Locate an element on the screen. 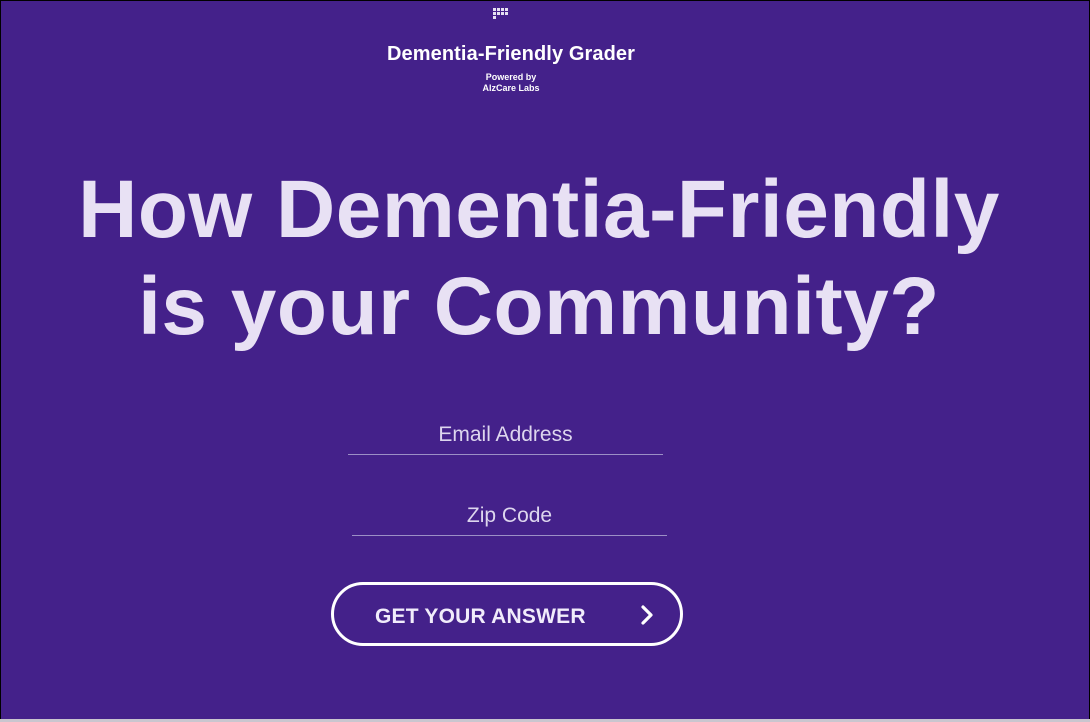  grid-icon is located at coordinates (500, 13).